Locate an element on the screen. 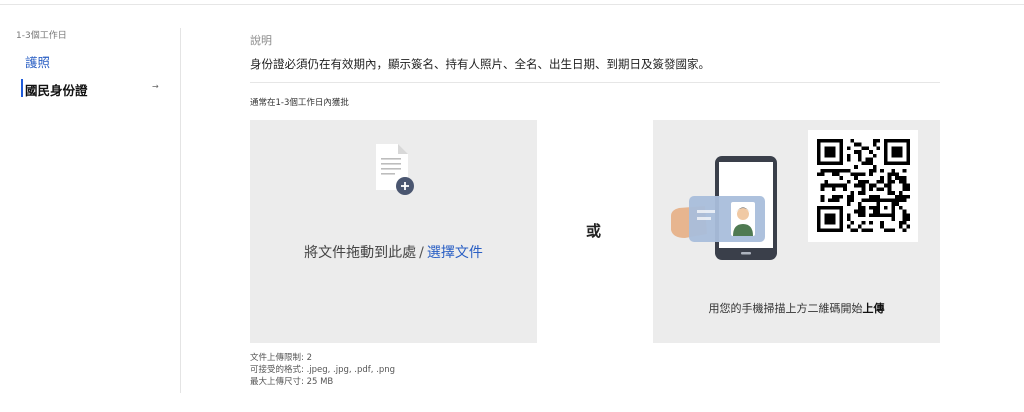 The height and width of the screenshot is (412, 1024). dropzone-text: 將文件拖動到此處 / 選擇文件 is located at coordinates (393, 252).